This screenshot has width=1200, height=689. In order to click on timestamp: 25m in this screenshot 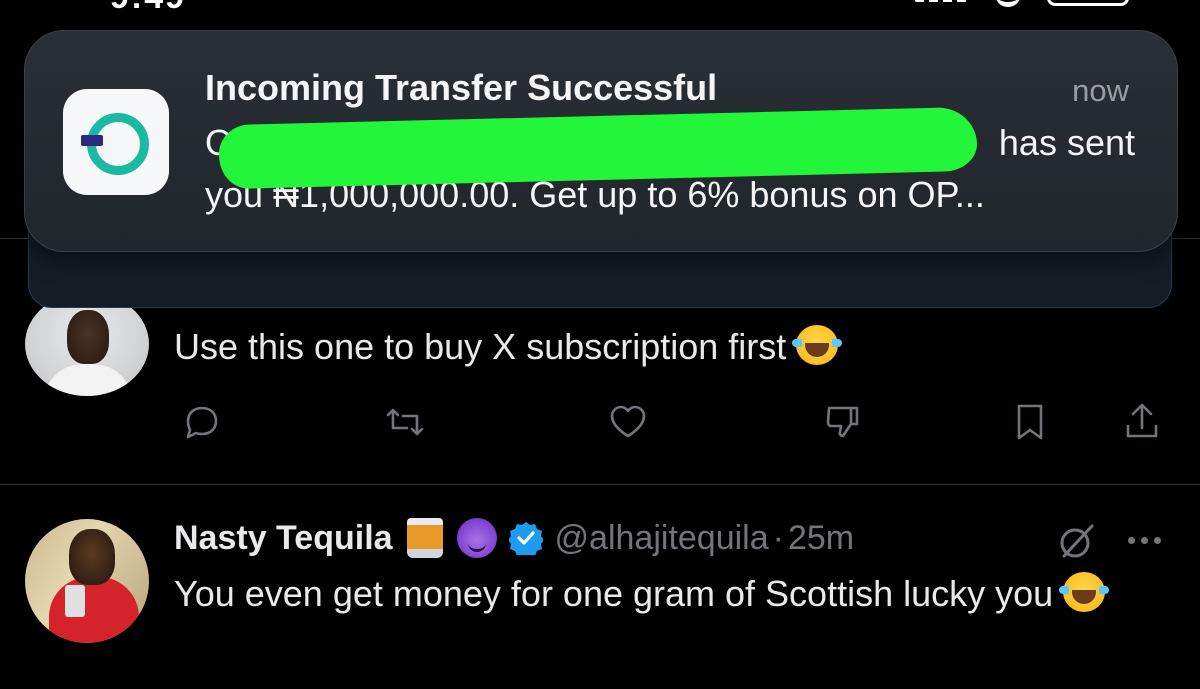, I will do `click(821, 538)`.